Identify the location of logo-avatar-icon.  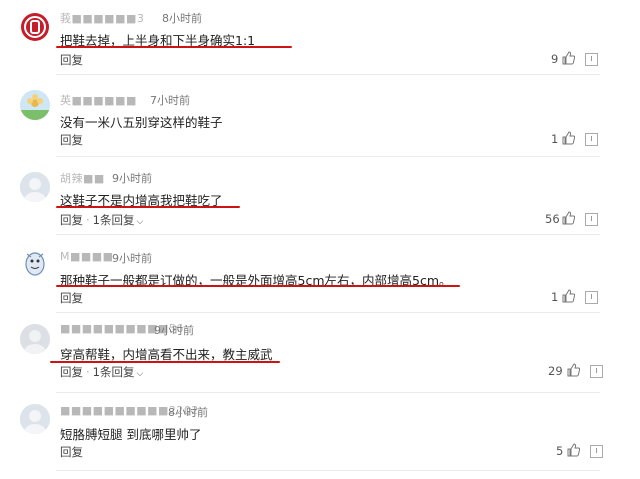
(35, 27).